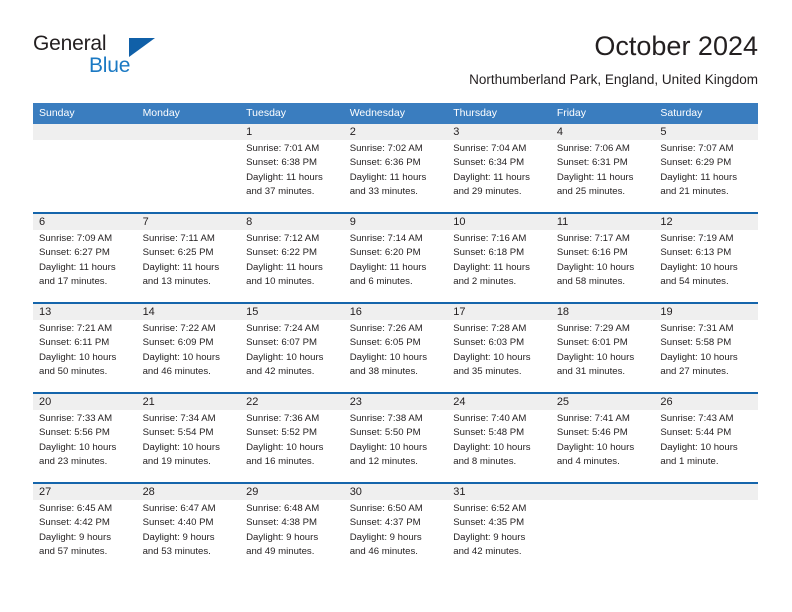  I want to click on day-number: 21, so click(189, 402).